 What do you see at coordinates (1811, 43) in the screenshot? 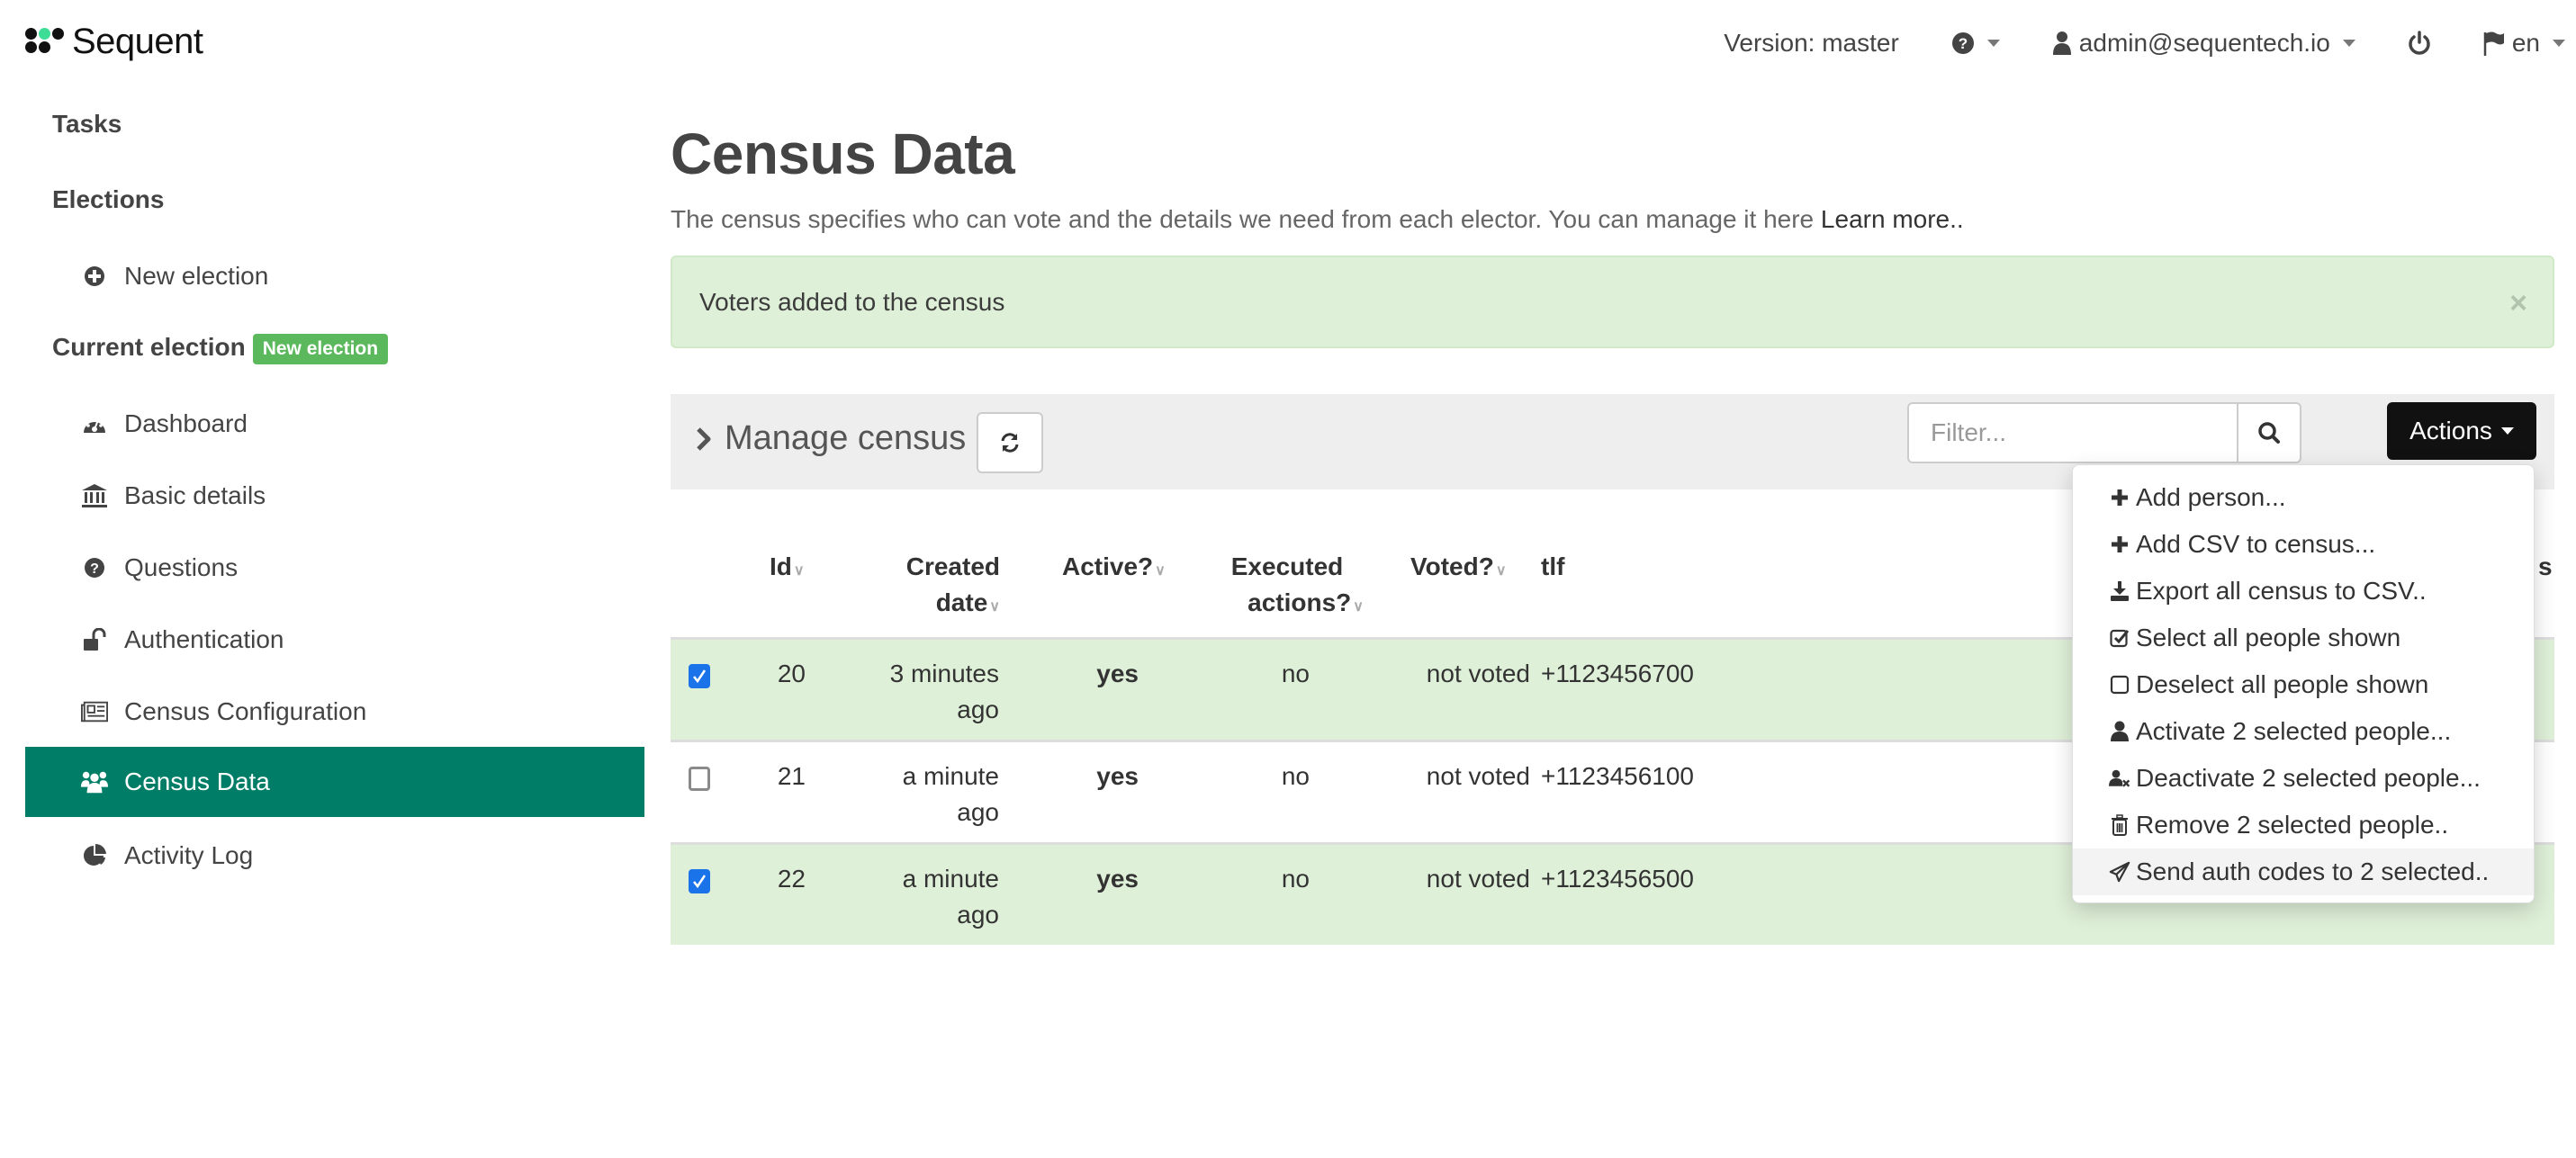
I see `version-label: Version: master` at bounding box center [1811, 43].